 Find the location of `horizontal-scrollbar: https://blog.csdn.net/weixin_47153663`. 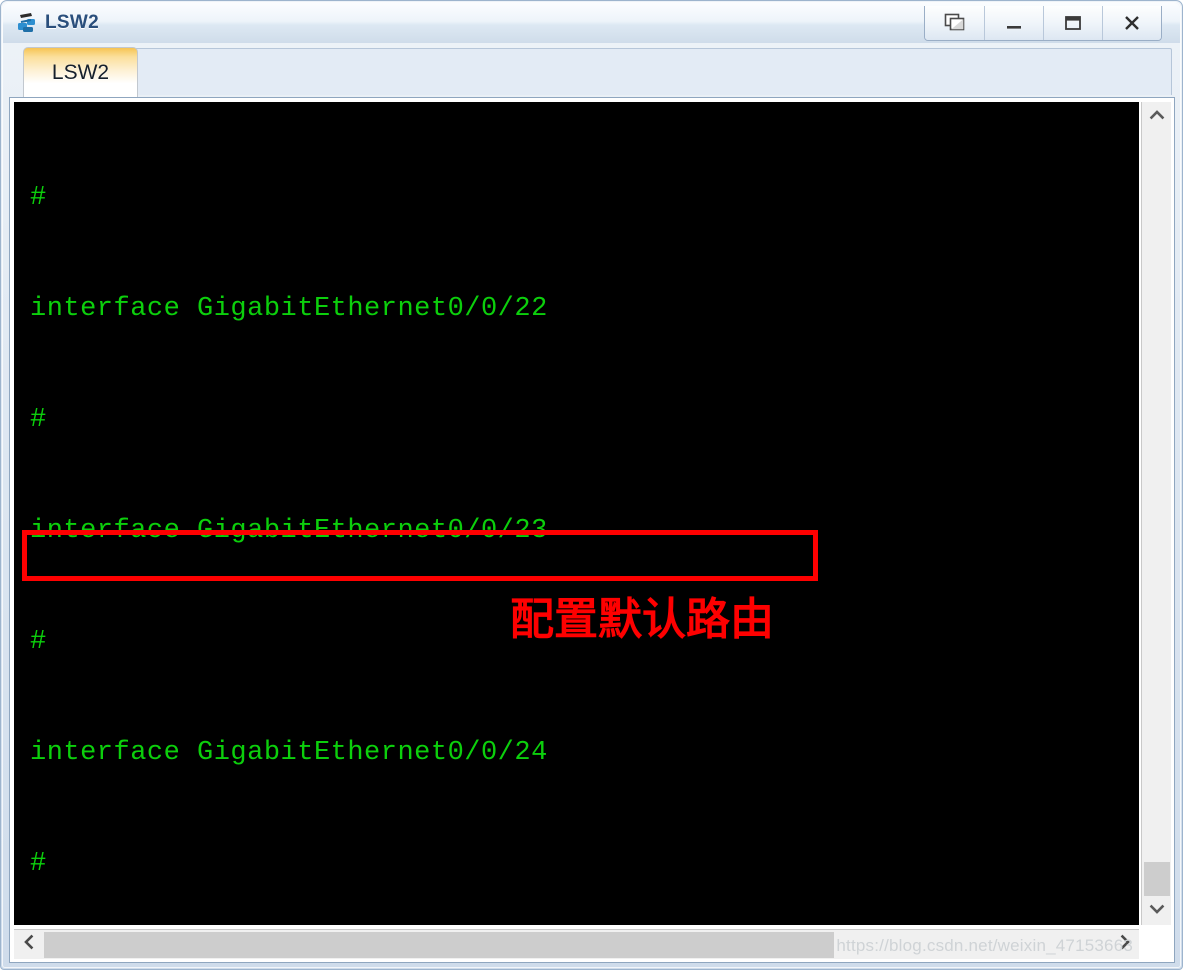

horizontal-scrollbar: https://blog.csdn.net/weixin_47153663 is located at coordinates (576, 944).